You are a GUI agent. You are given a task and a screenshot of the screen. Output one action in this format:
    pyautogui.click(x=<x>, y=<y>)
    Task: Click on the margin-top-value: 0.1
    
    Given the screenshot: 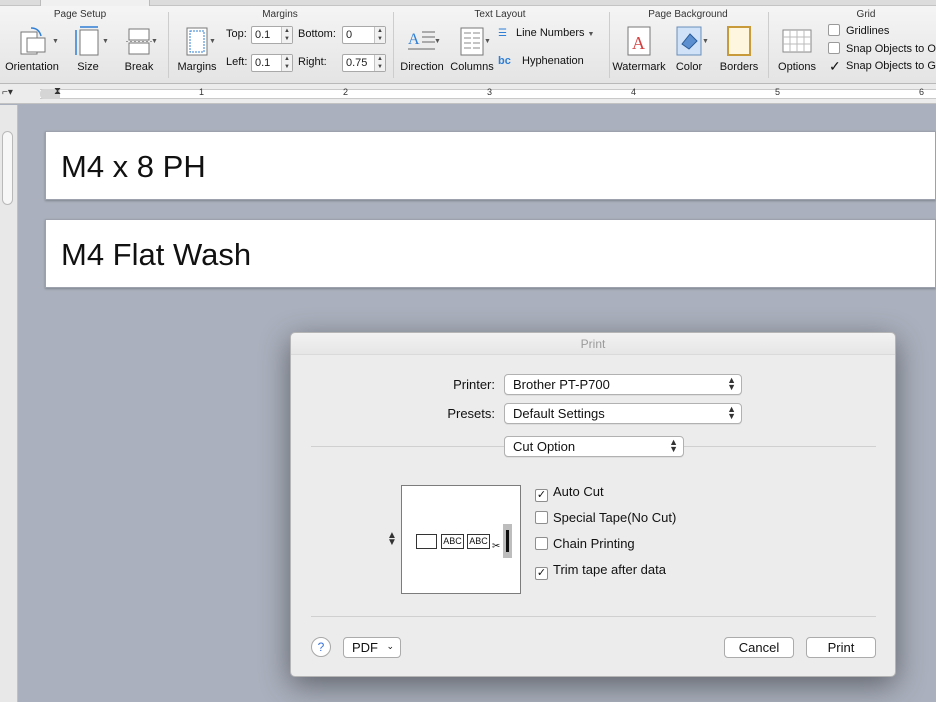 What is the action you would take?
    pyautogui.click(x=263, y=35)
    